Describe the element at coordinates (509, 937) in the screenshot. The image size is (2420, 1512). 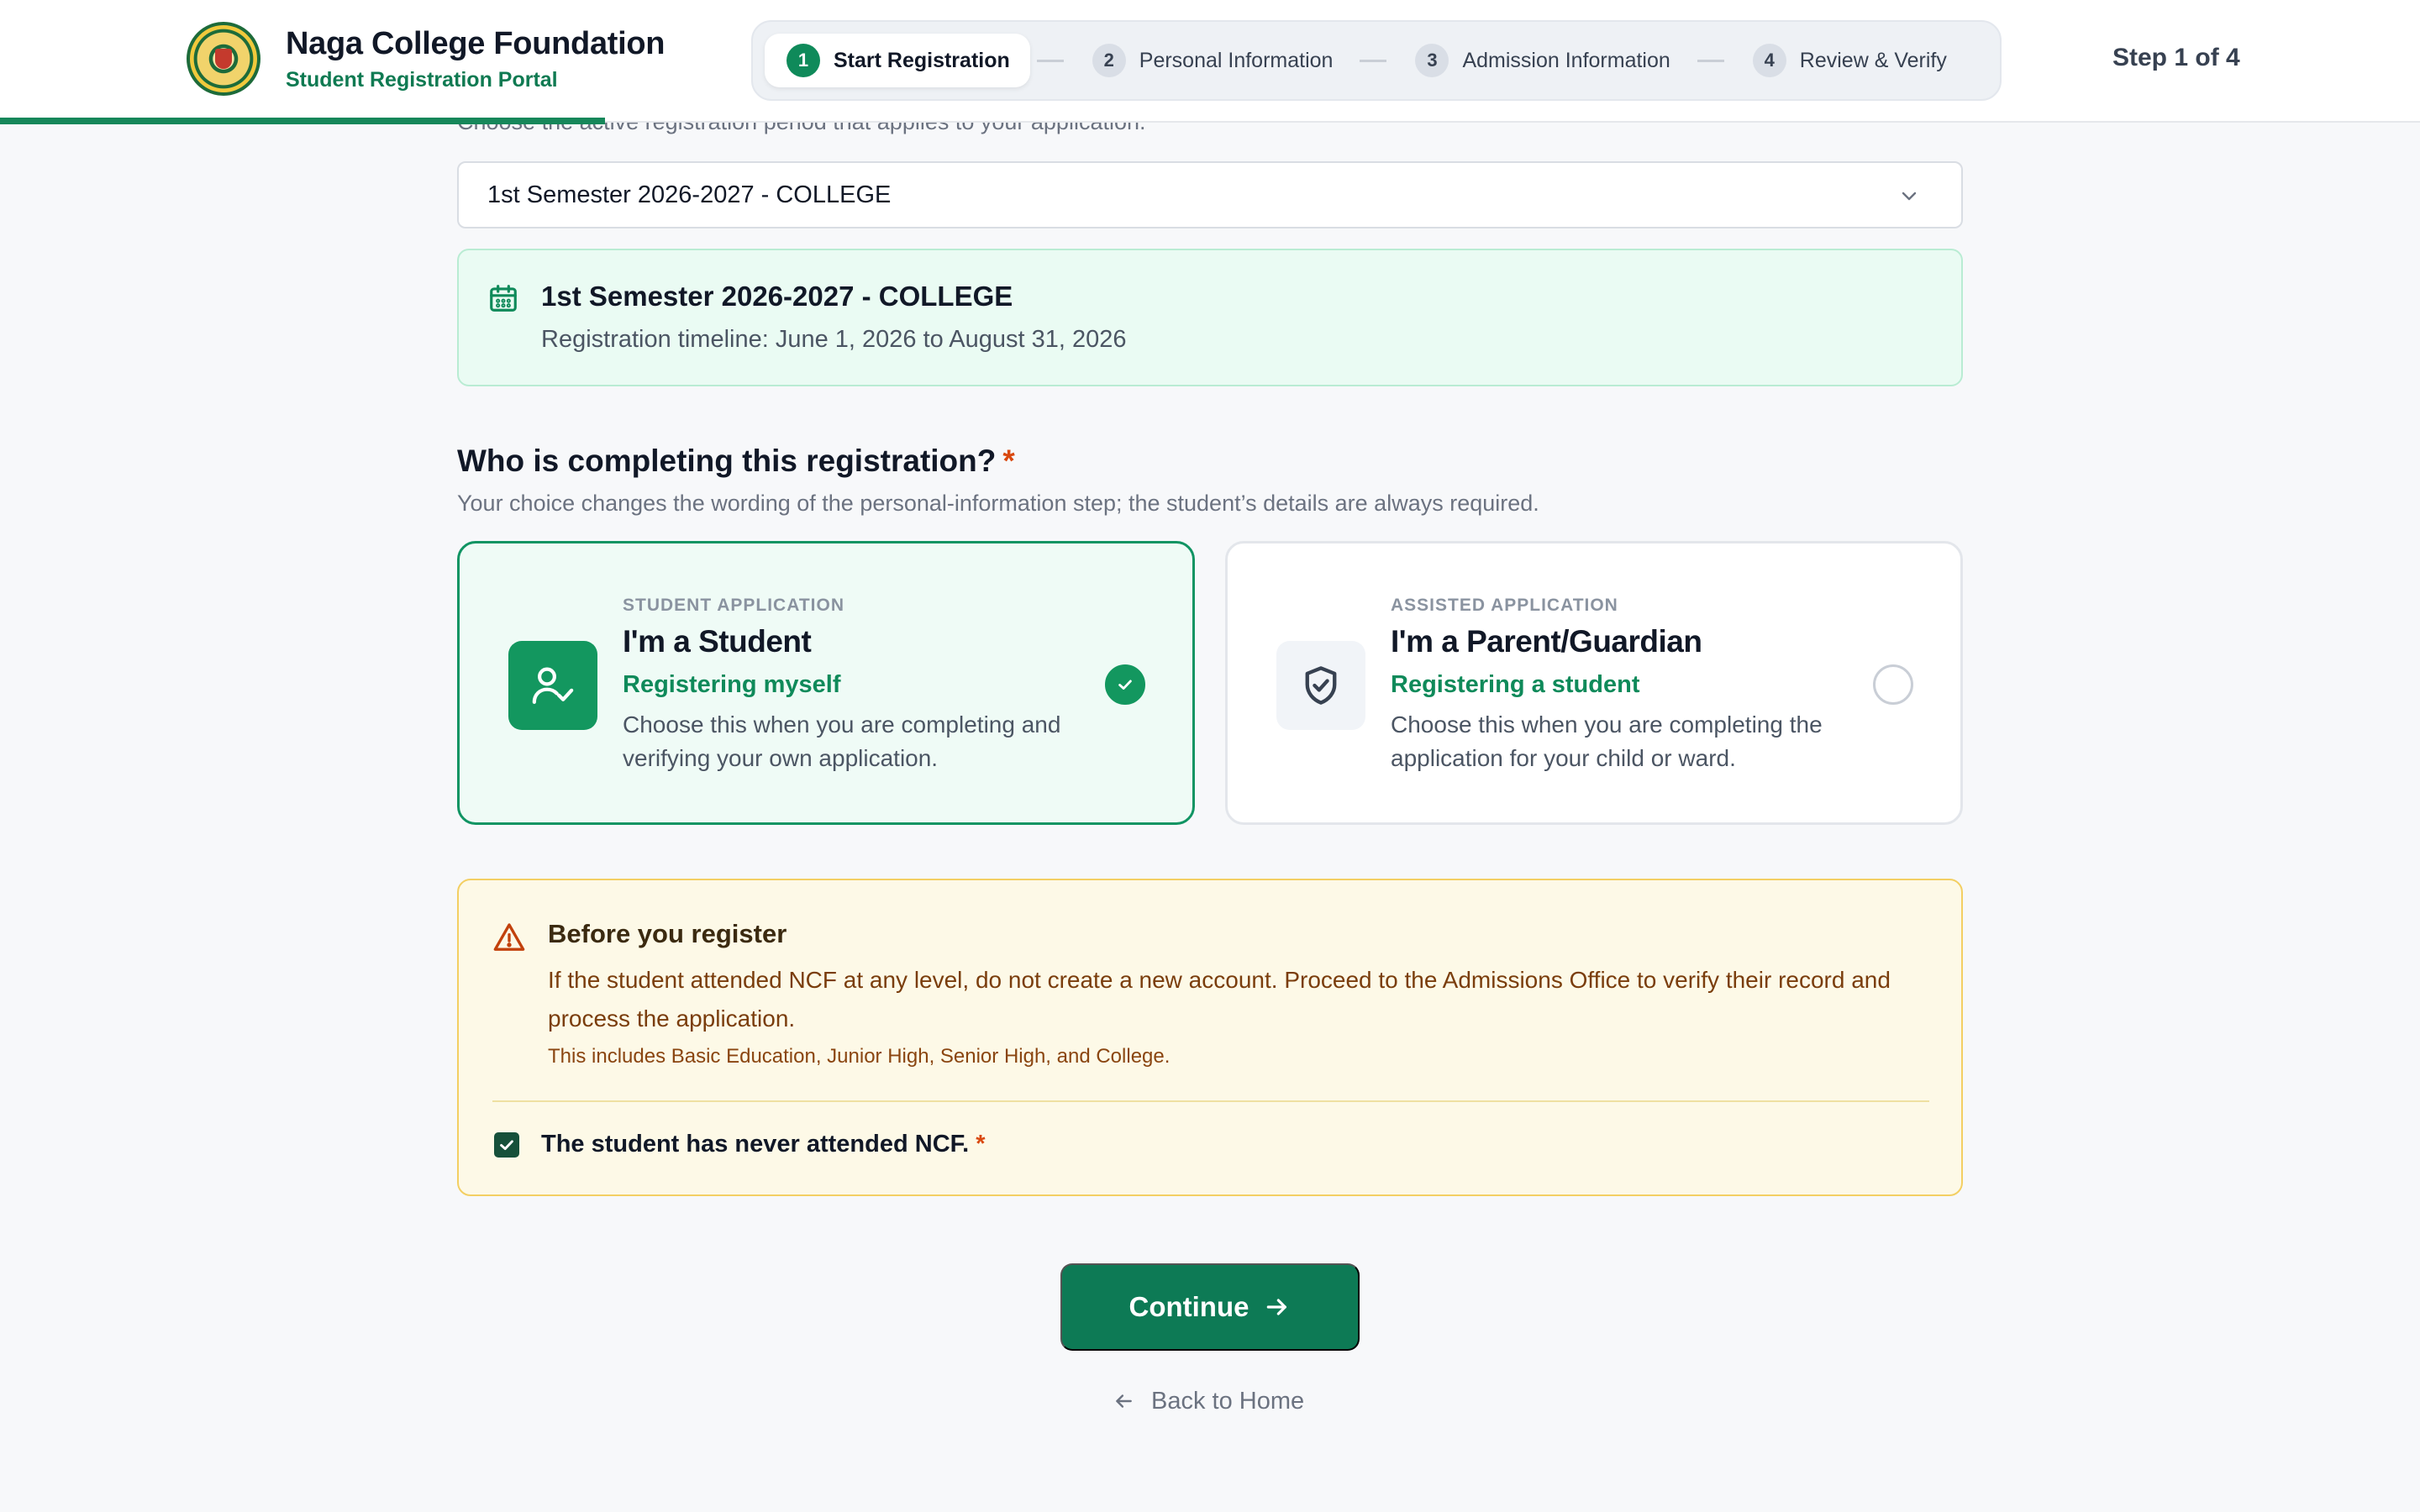
I see `warning-icon` at that location.